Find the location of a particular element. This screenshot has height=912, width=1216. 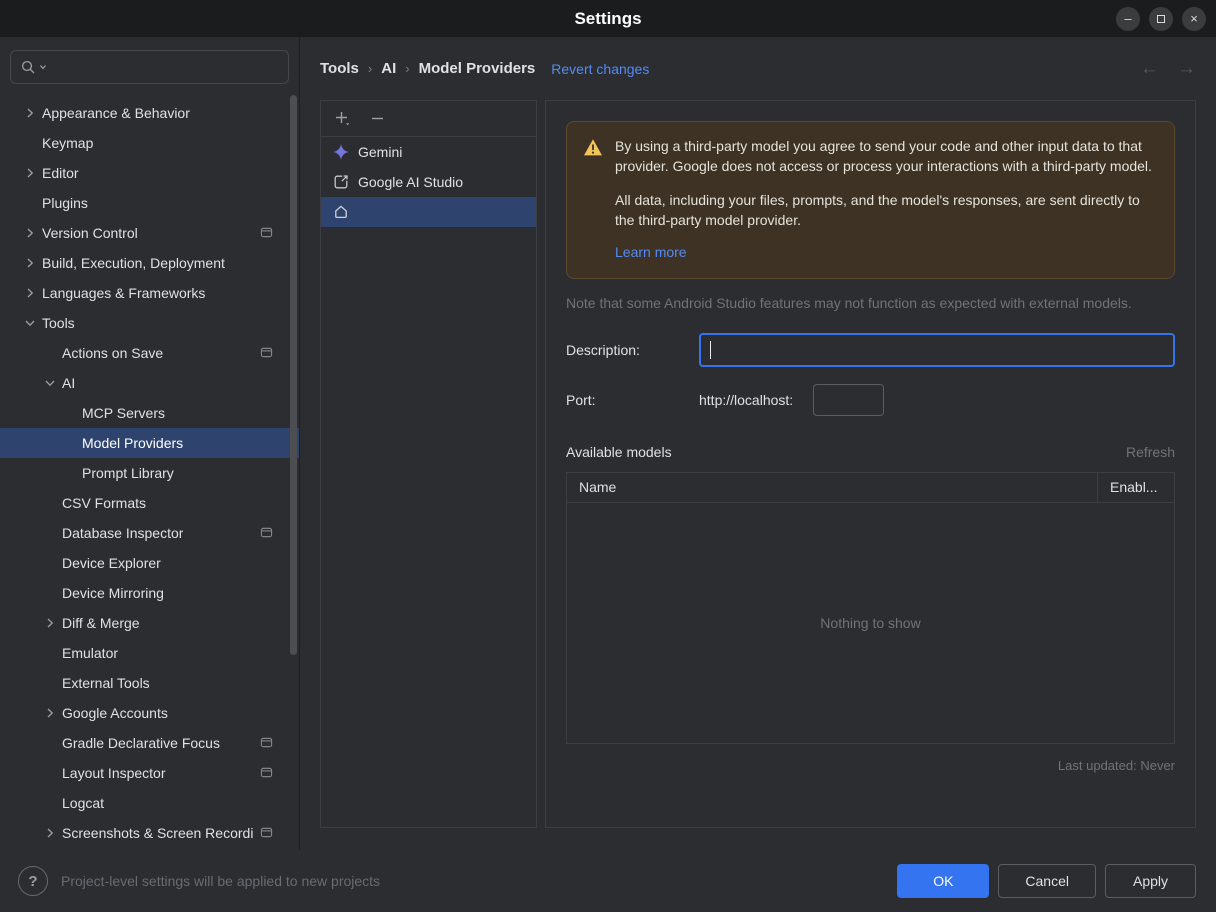

remove-provider-button is located at coordinates (377, 118).